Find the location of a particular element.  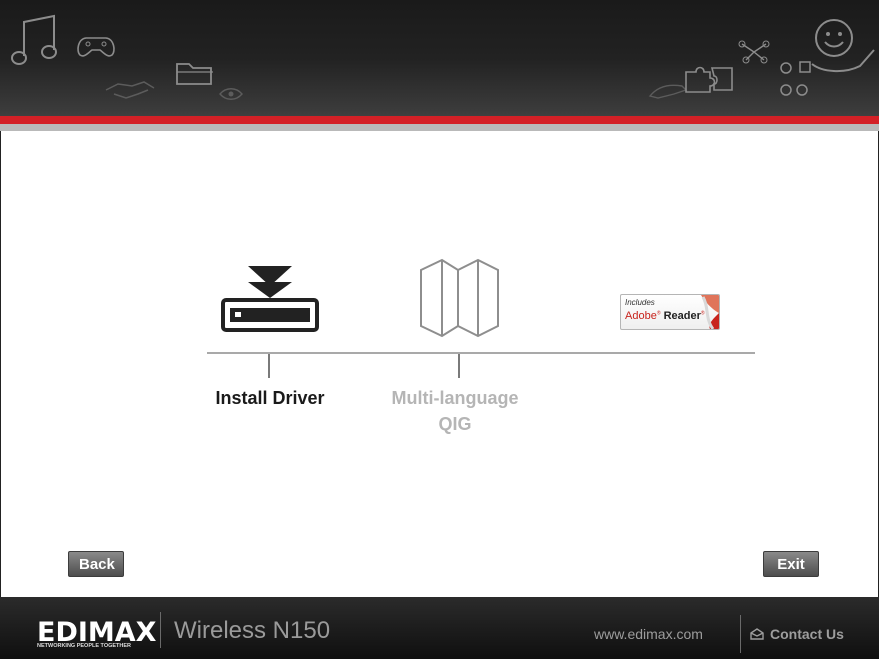

edimax-logo: EDIMAX NETWORKING PEOPLE TOGETHER is located at coordinates (96, 633).